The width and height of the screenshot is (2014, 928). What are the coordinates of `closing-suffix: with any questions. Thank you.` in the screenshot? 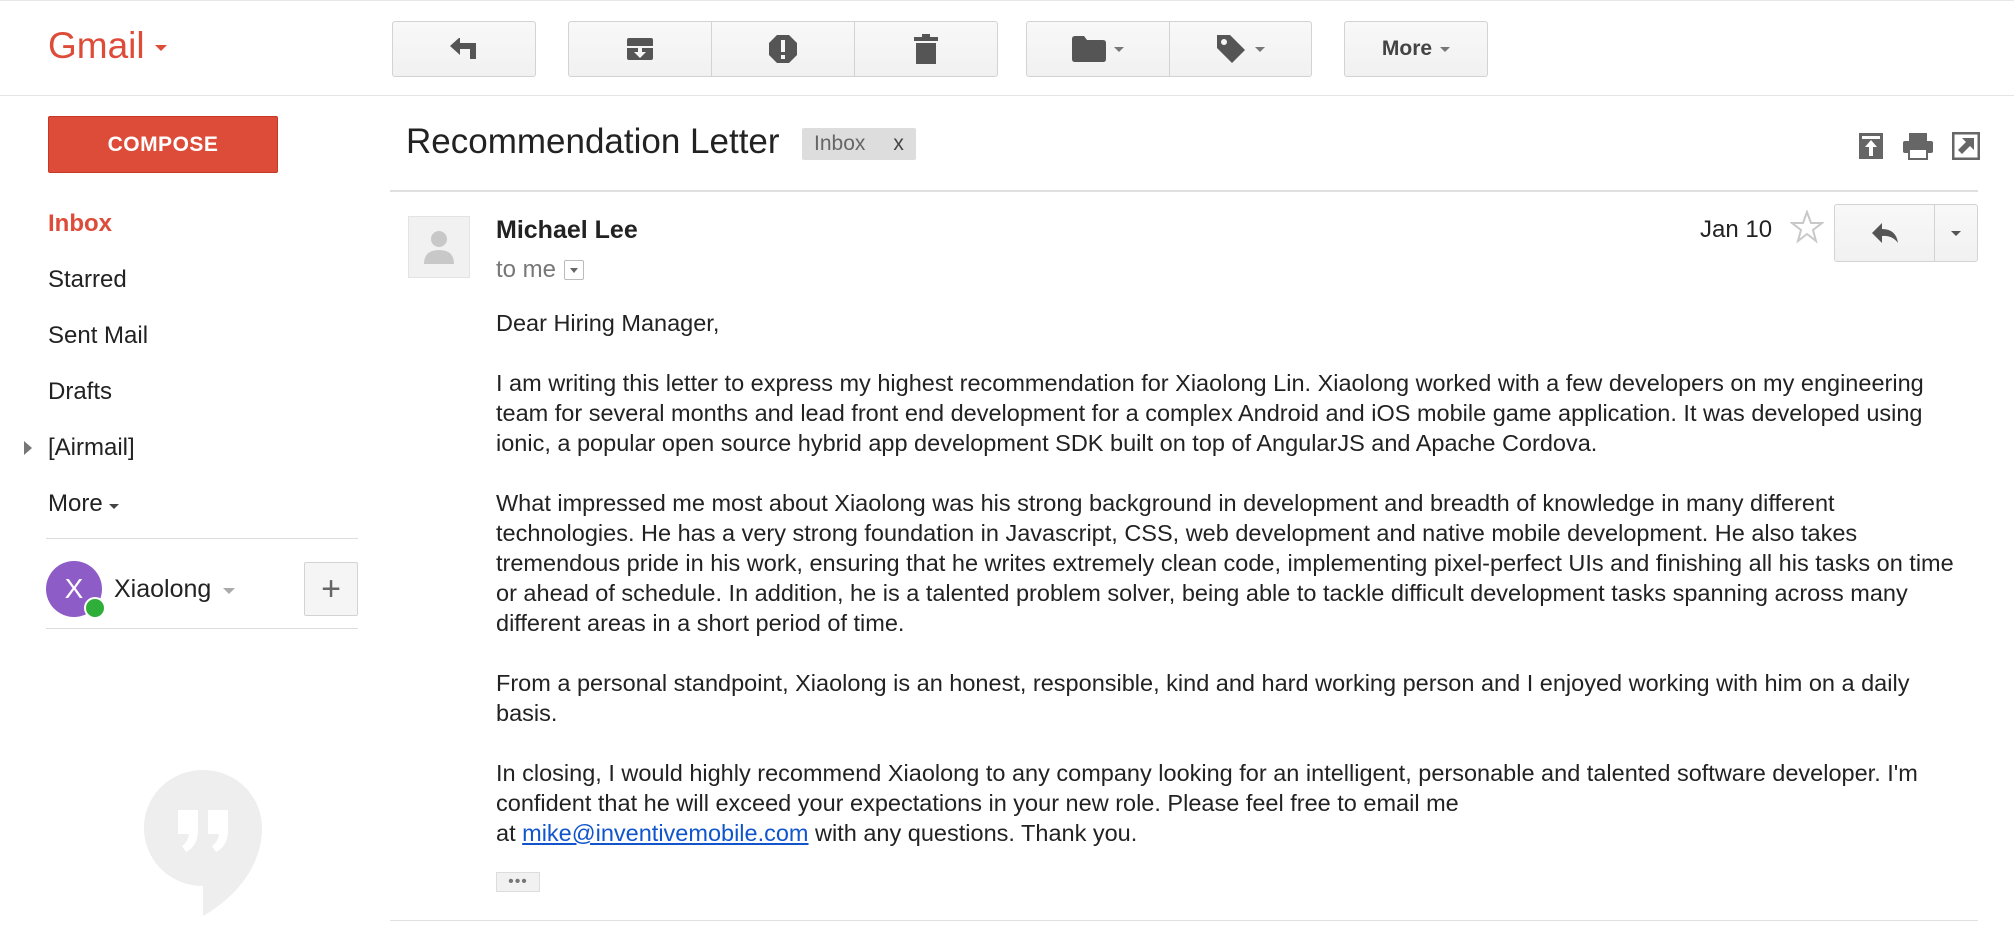 It's located at (976, 833).